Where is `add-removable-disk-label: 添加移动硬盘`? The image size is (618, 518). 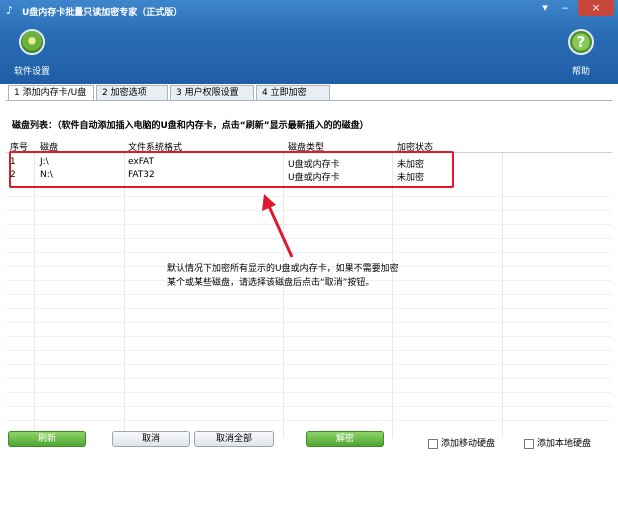
add-removable-disk-label: 添加移动硬盘 is located at coordinates (468, 444).